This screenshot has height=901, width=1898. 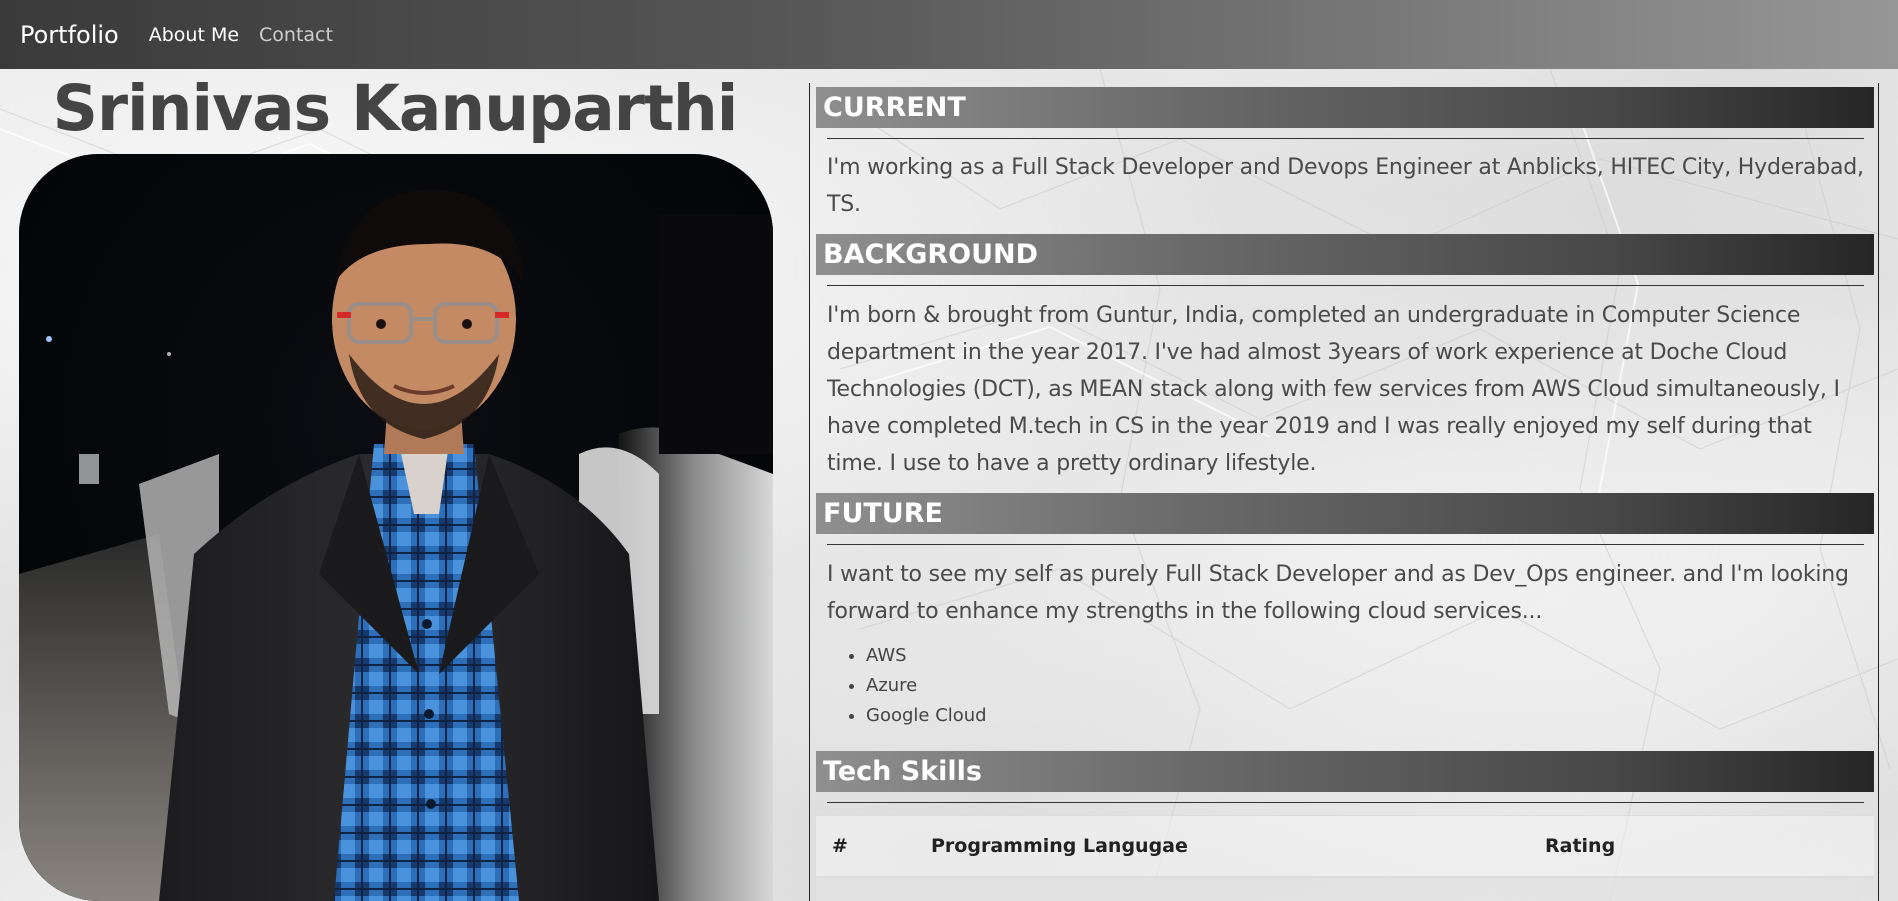 What do you see at coordinates (1709, 847) in the screenshot?
I see `column-header-rating: Rating` at bounding box center [1709, 847].